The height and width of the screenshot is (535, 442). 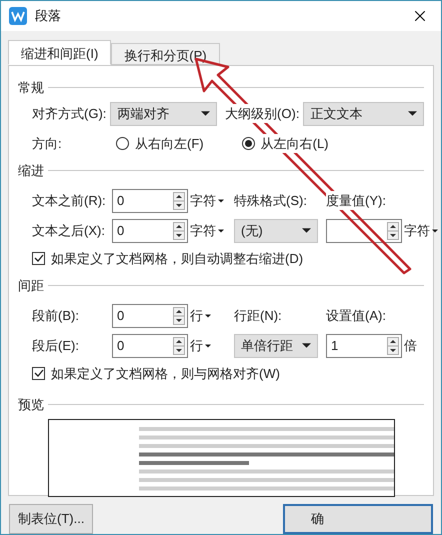 What do you see at coordinates (31, 405) in the screenshot?
I see `section-heading: 预览` at bounding box center [31, 405].